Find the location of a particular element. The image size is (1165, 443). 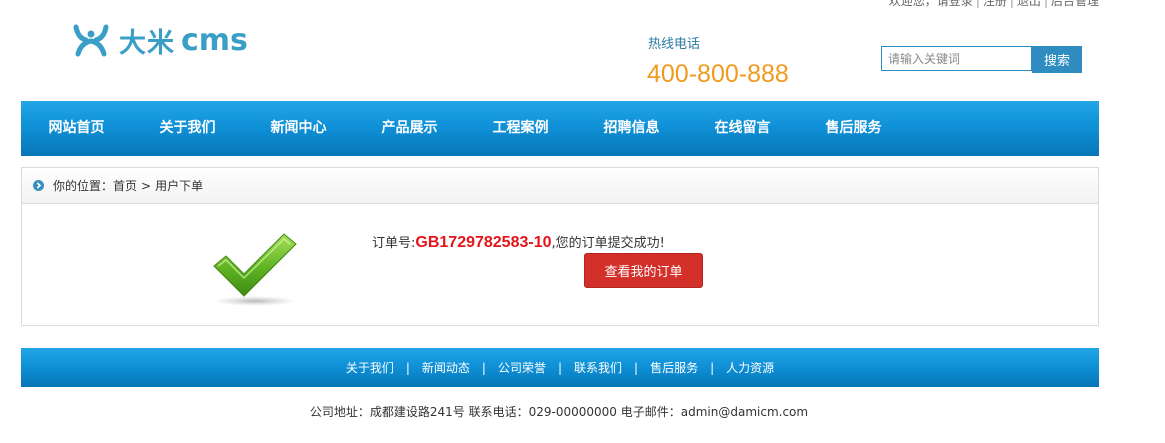

hotline-label: 热线电话 is located at coordinates (674, 44).